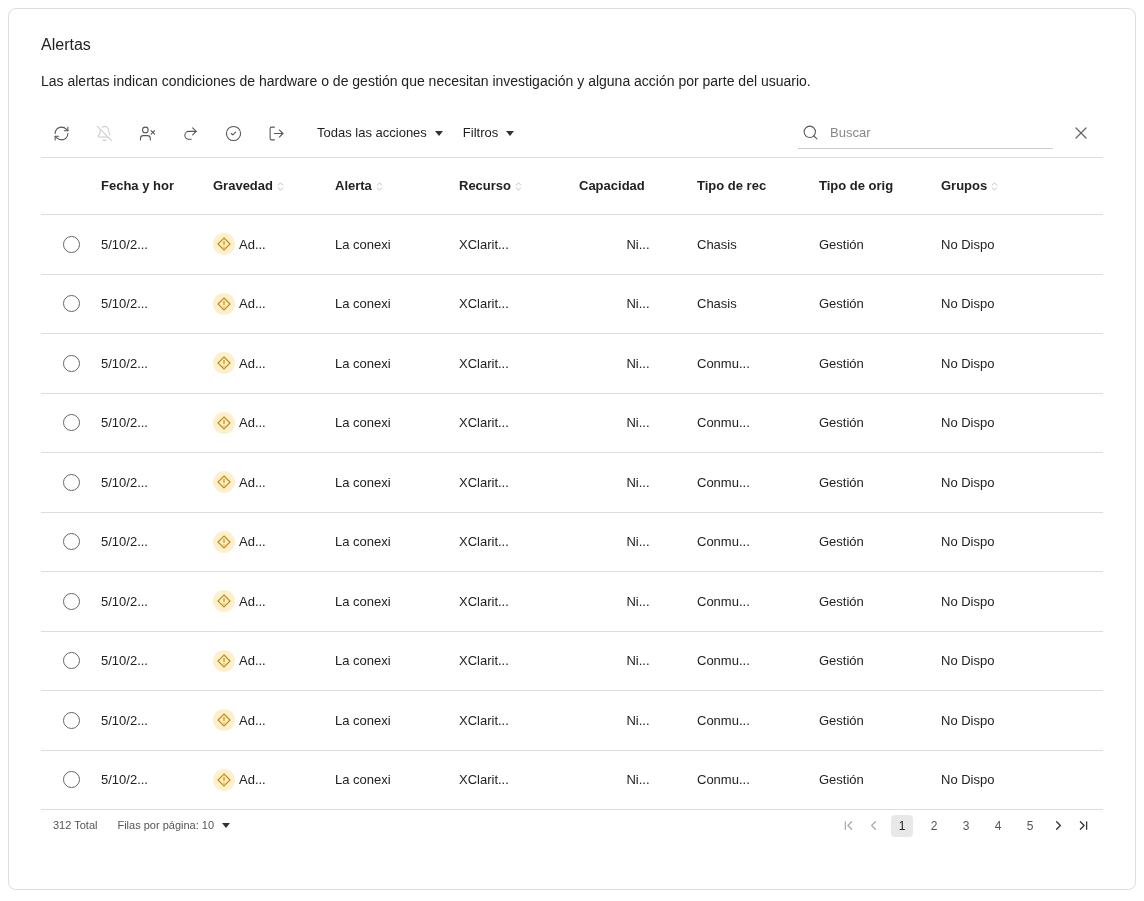 Image resolution: width=1144 pixels, height=901 pixels. What do you see at coordinates (934, 825) in the screenshot?
I see `page-button: 2` at bounding box center [934, 825].